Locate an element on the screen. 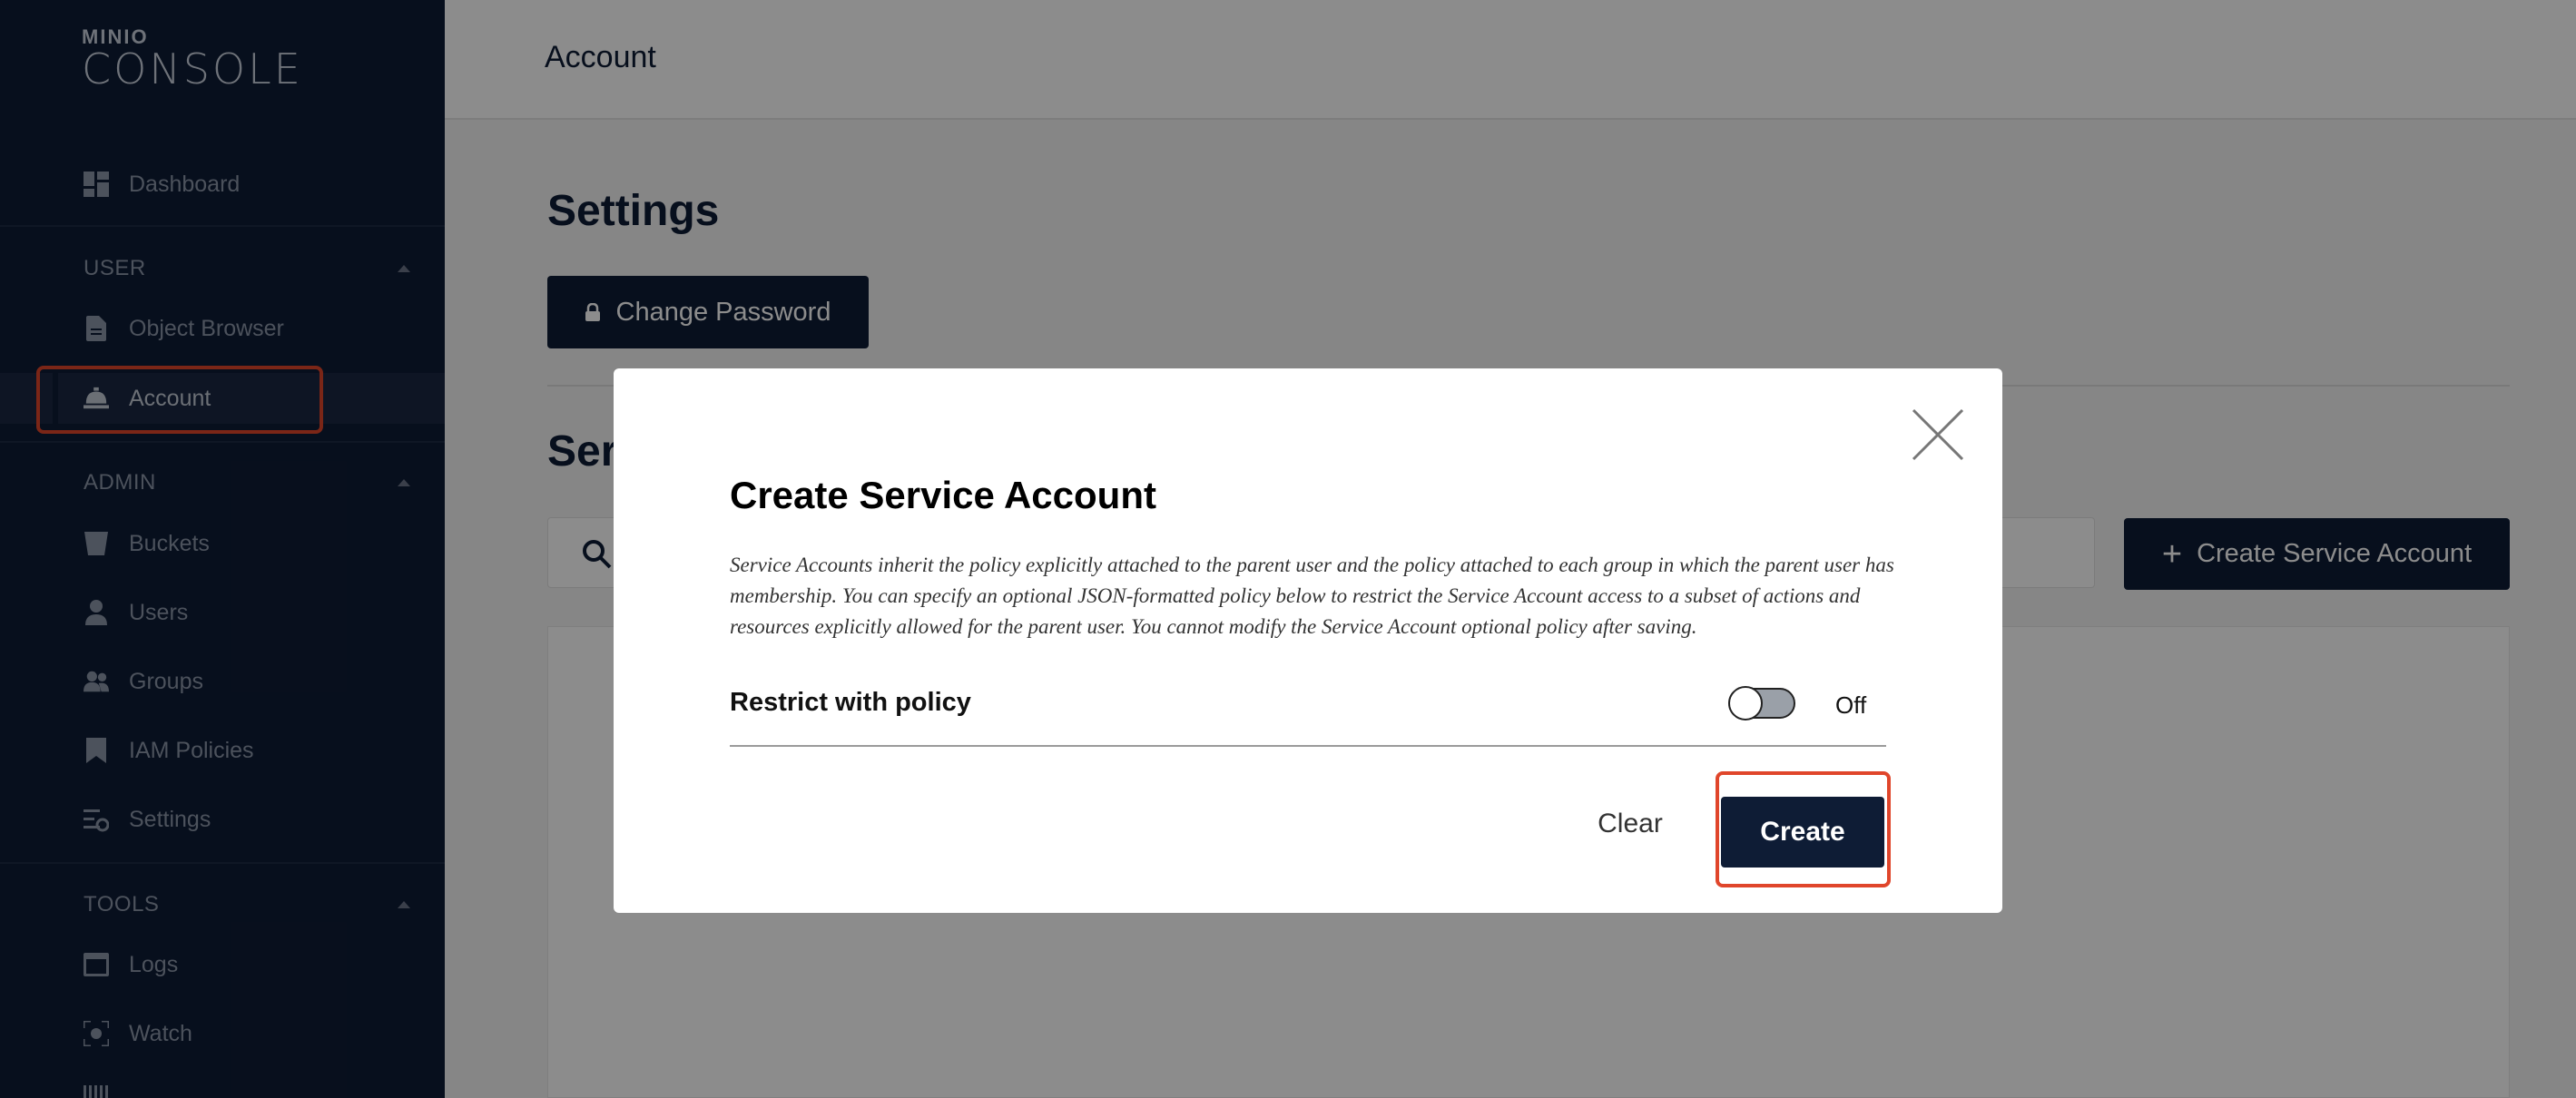 The width and height of the screenshot is (2576, 1098). restrict-policy-label: Restrict with policy is located at coordinates (850, 702).